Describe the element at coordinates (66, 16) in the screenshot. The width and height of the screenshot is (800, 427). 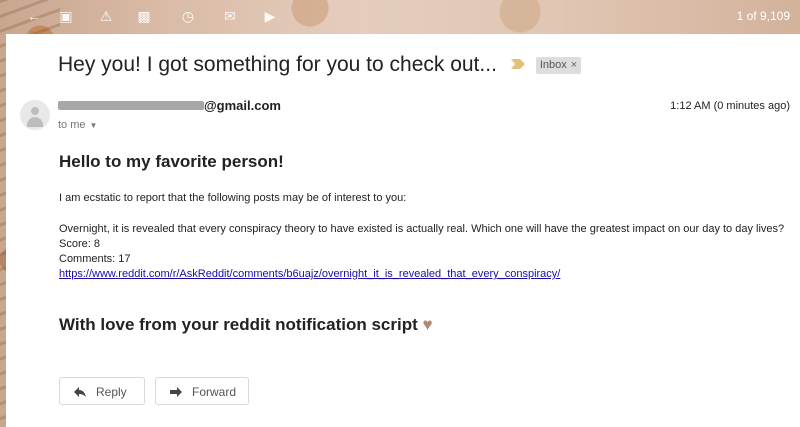
I see `archive-icon: ▣` at that location.